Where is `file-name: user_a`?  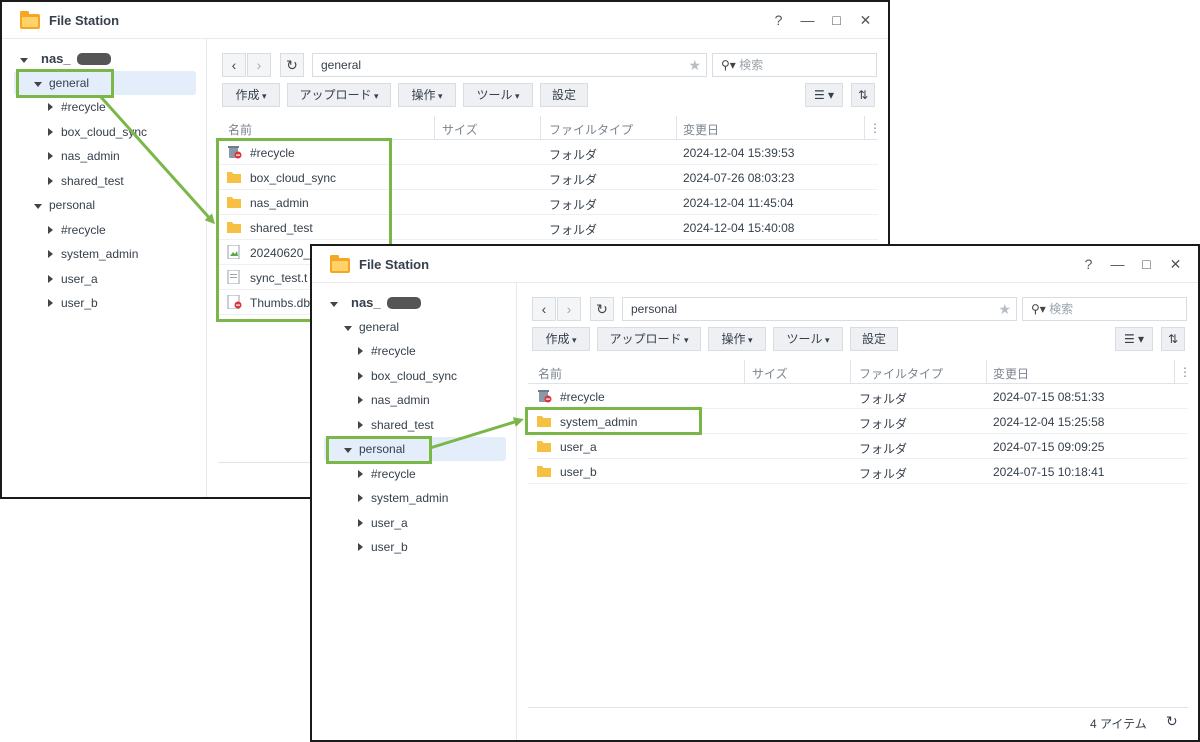 file-name: user_a is located at coordinates (578, 447).